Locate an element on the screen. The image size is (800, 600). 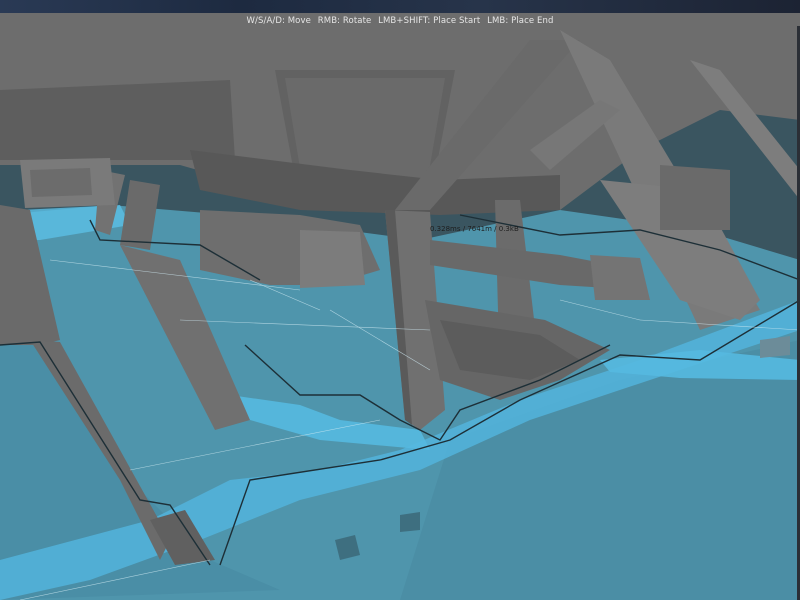
machine-box is located at coordinates (332, 259).